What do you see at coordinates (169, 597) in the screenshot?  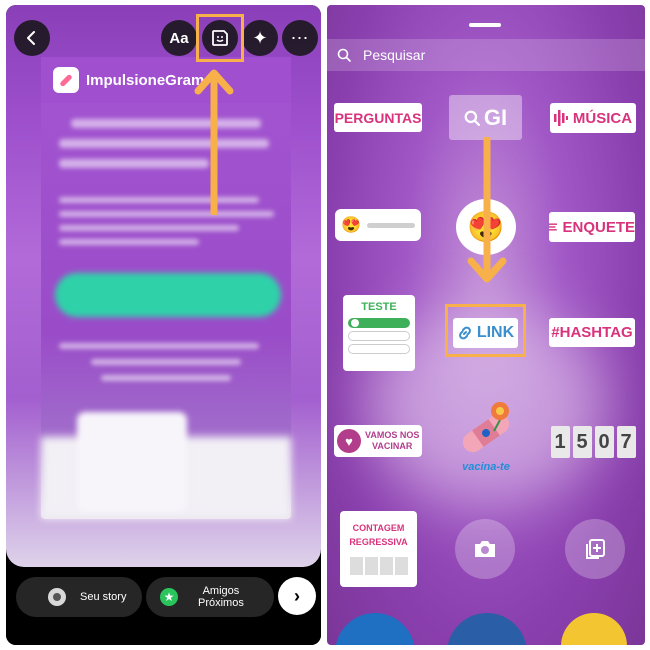 I see `star-icon: ★` at bounding box center [169, 597].